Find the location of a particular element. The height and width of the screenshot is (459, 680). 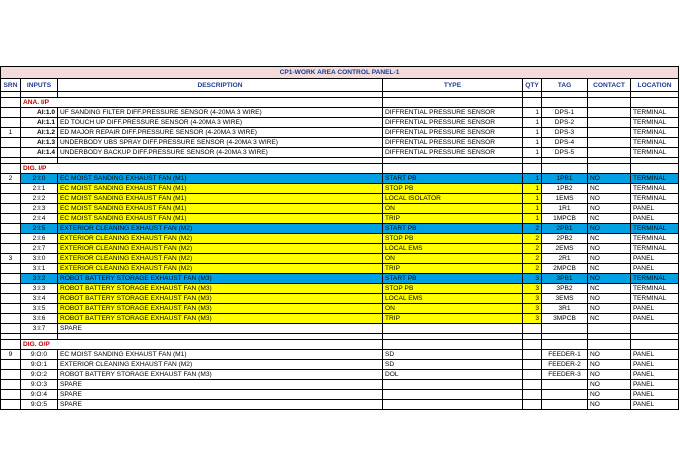

tag-cell: 1PB2 is located at coordinates (564, 188).